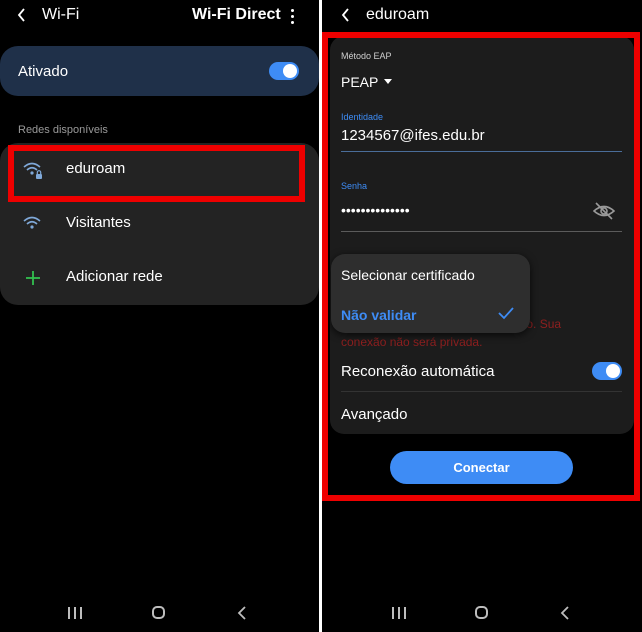  I want to click on page-title: Wi-Fi, so click(61, 14).